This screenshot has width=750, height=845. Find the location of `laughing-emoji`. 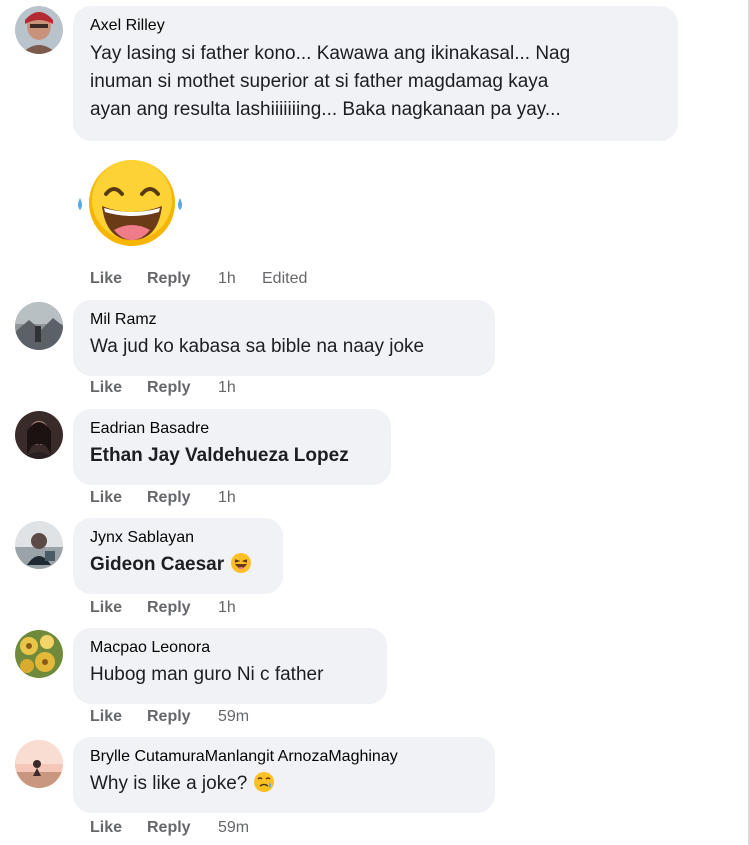

laughing-emoji is located at coordinates (241, 567).